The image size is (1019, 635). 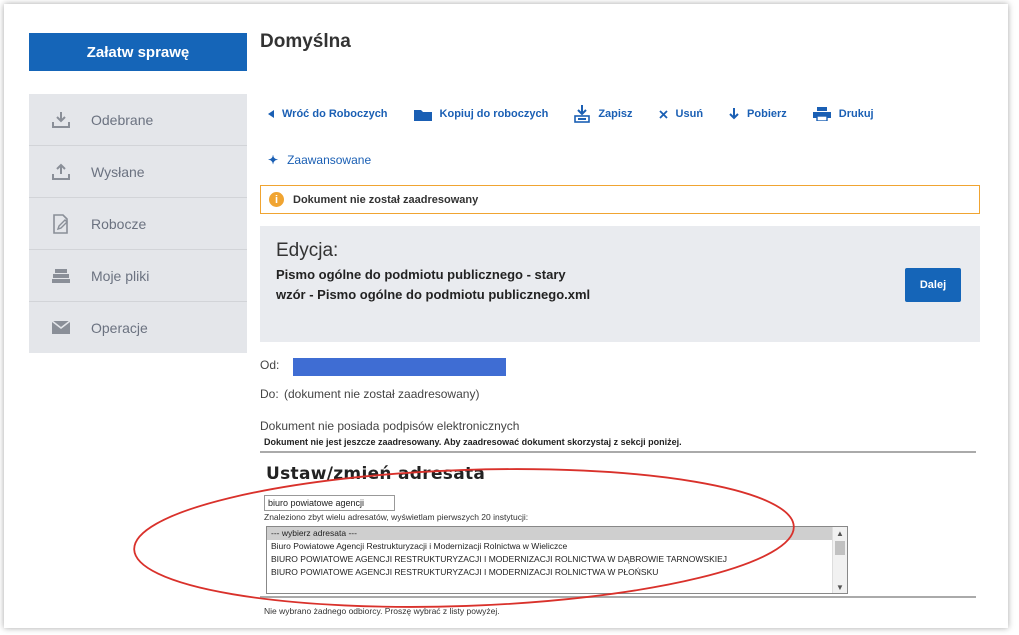 What do you see at coordinates (821, 114) in the screenshot?
I see `printer-icon` at bounding box center [821, 114].